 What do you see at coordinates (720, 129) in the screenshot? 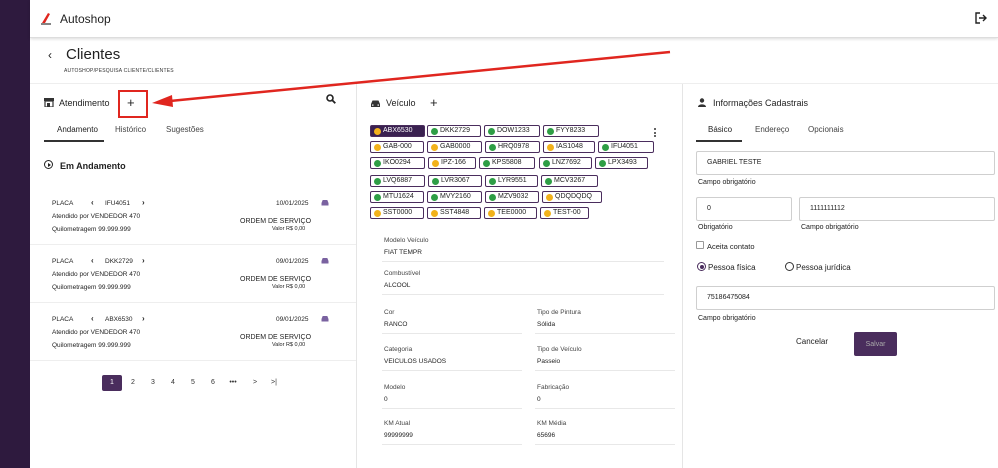
I see `tab-basico: Básico` at bounding box center [720, 129].